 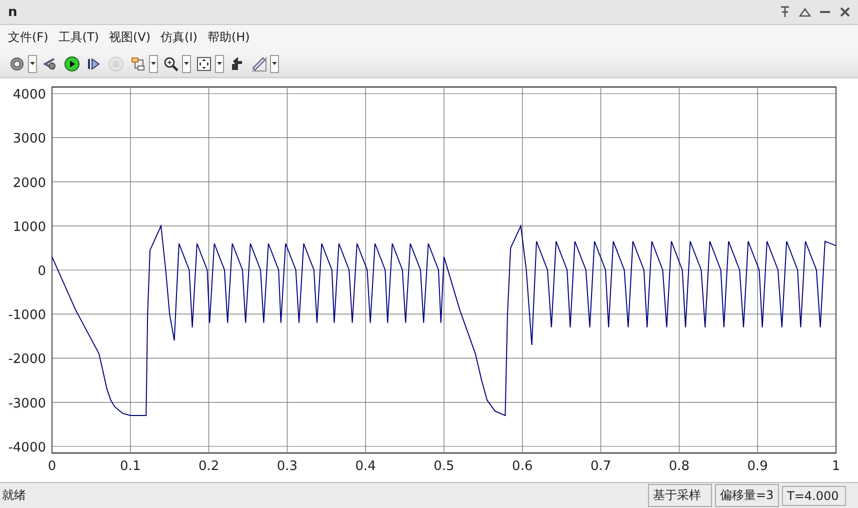 What do you see at coordinates (42, 271) in the screenshot?
I see `y-tick-label: 0` at bounding box center [42, 271].